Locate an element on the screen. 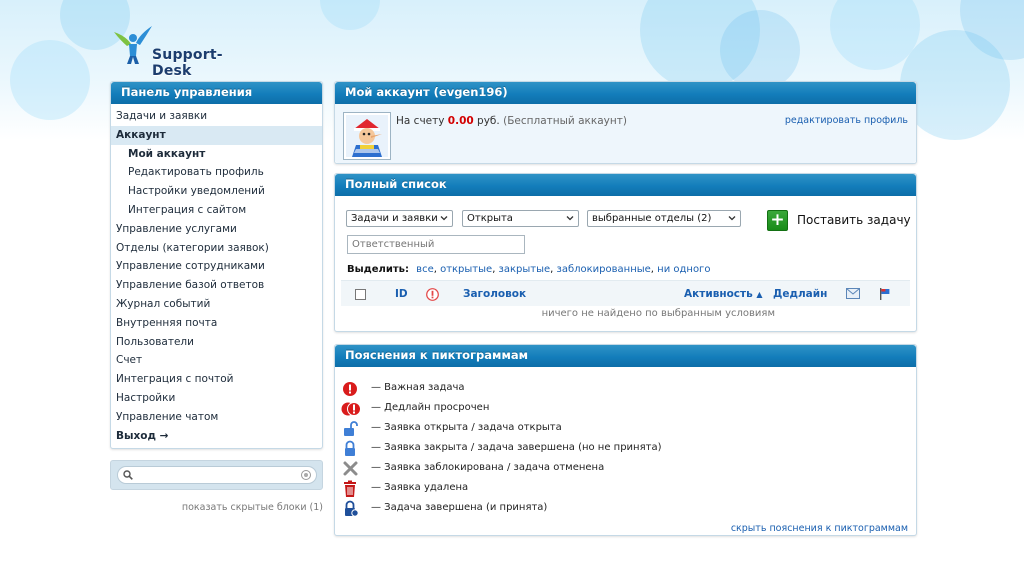 This screenshot has width=1024, height=566. select-label: Выделить: is located at coordinates (378, 269).